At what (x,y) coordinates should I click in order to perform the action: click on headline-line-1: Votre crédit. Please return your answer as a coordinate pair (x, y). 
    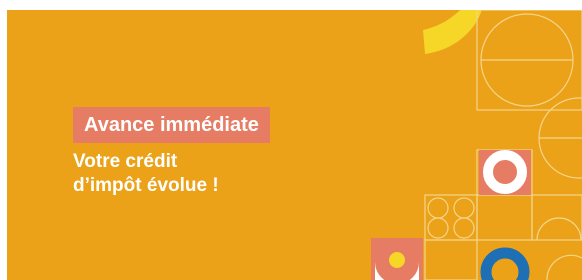
    Looking at the image, I should click on (125, 161).